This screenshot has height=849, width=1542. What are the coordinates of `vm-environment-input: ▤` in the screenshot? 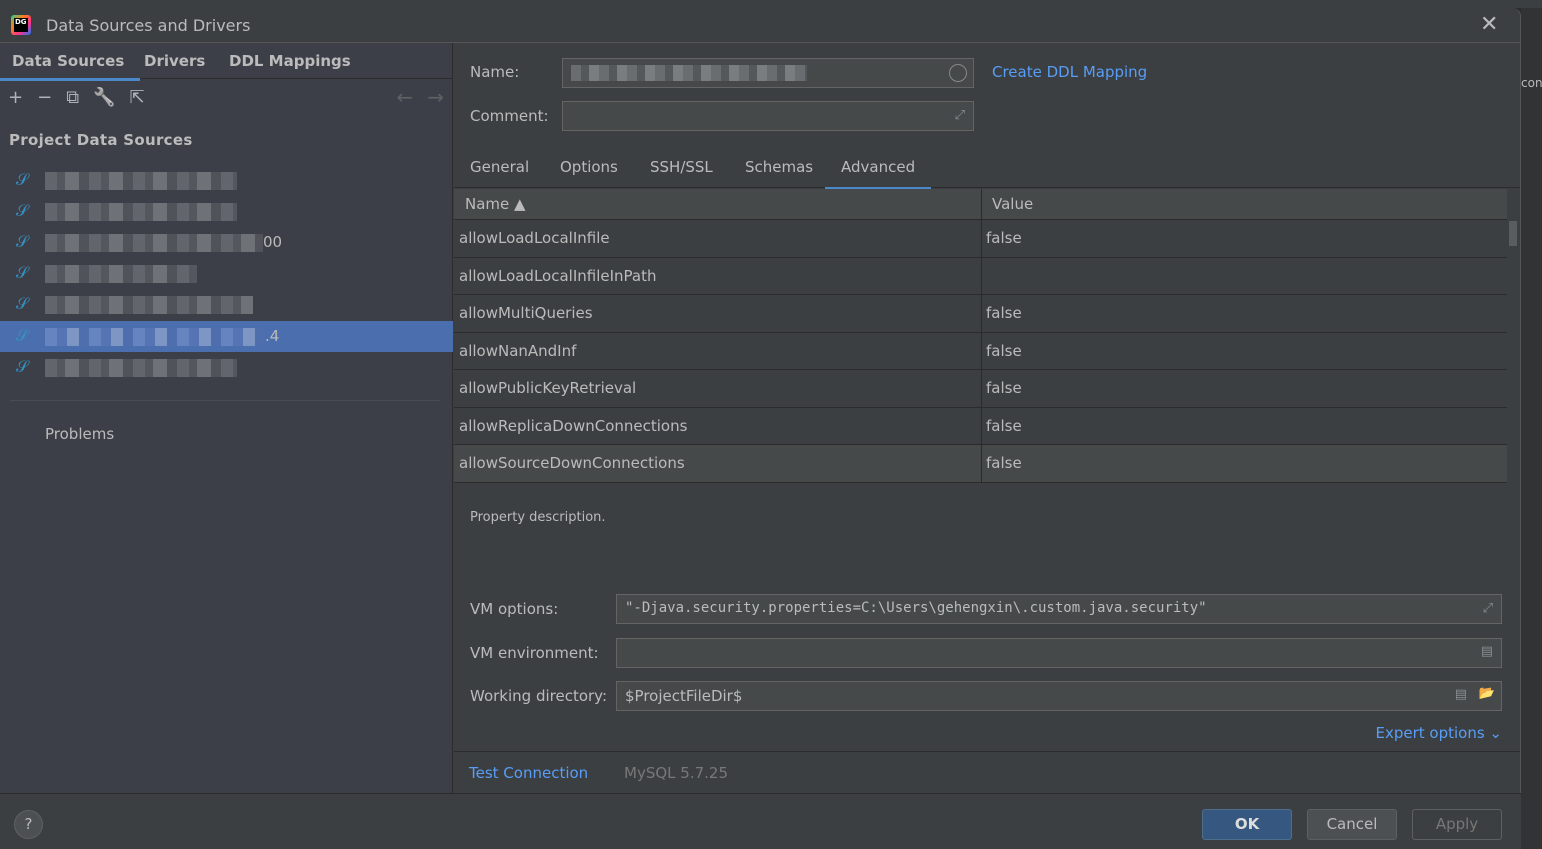 It's located at (1059, 653).